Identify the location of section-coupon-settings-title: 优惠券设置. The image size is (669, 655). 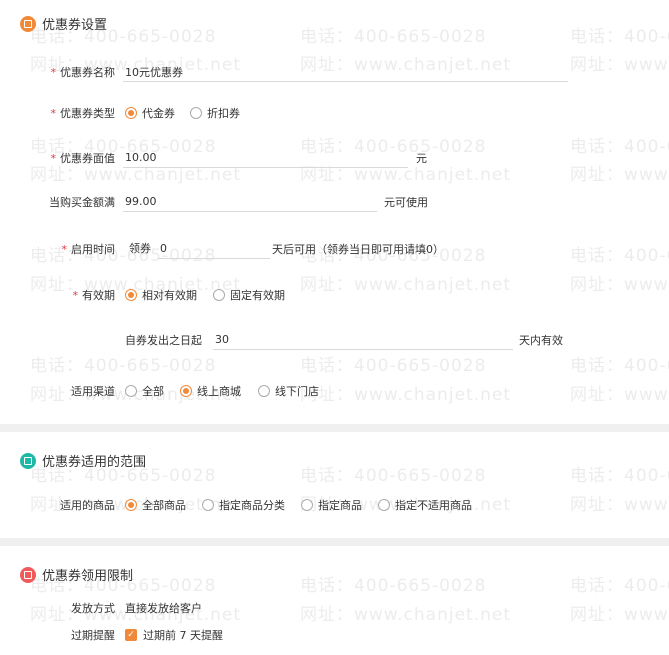
(63, 23).